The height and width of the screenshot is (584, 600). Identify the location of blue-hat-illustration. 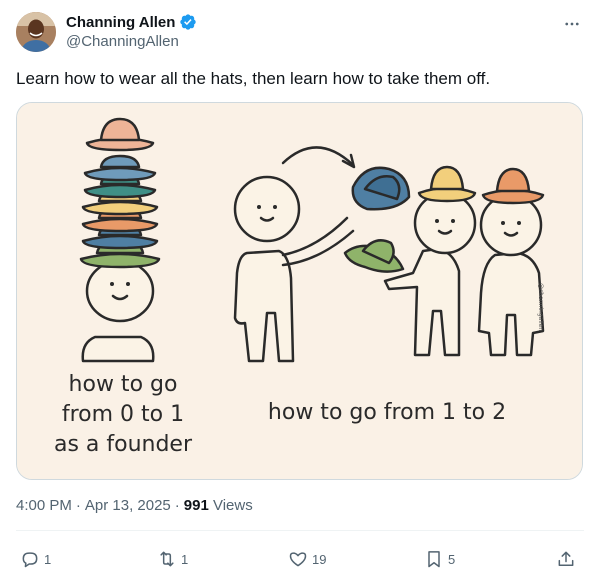
(381, 188).